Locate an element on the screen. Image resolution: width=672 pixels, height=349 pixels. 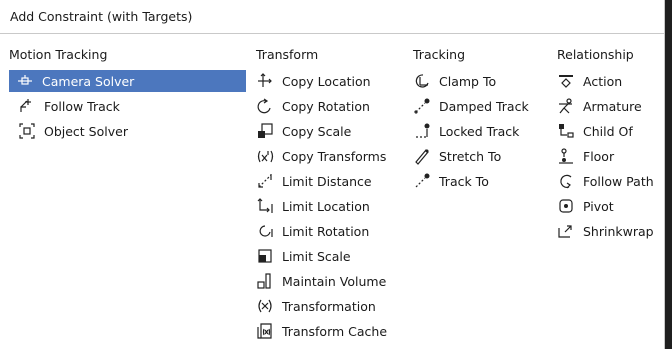
menu-item-camera-solver: Camera Solver is located at coordinates (127, 81).